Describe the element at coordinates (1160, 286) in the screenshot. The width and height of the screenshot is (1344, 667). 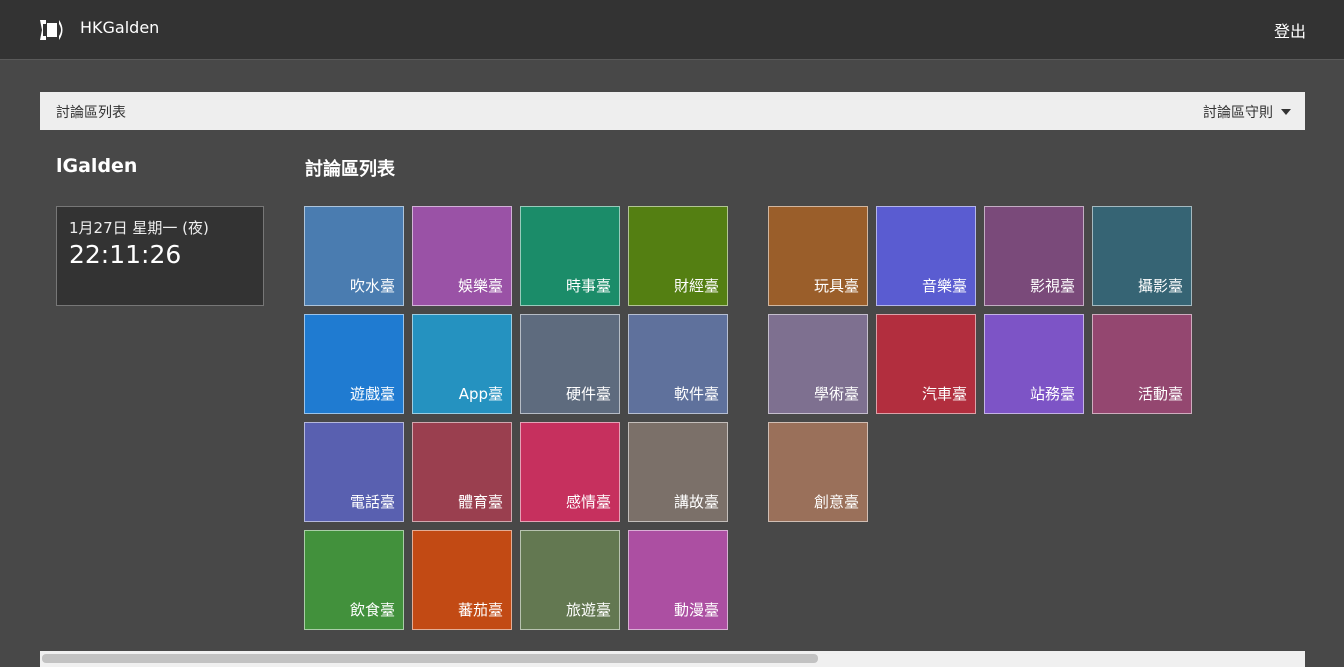
I see `board-tile-label: 攝影臺` at that location.